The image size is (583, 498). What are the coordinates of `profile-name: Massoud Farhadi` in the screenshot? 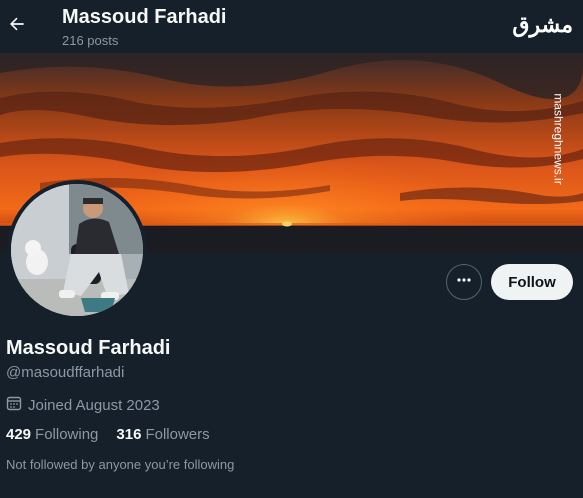 It's located at (88, 348).